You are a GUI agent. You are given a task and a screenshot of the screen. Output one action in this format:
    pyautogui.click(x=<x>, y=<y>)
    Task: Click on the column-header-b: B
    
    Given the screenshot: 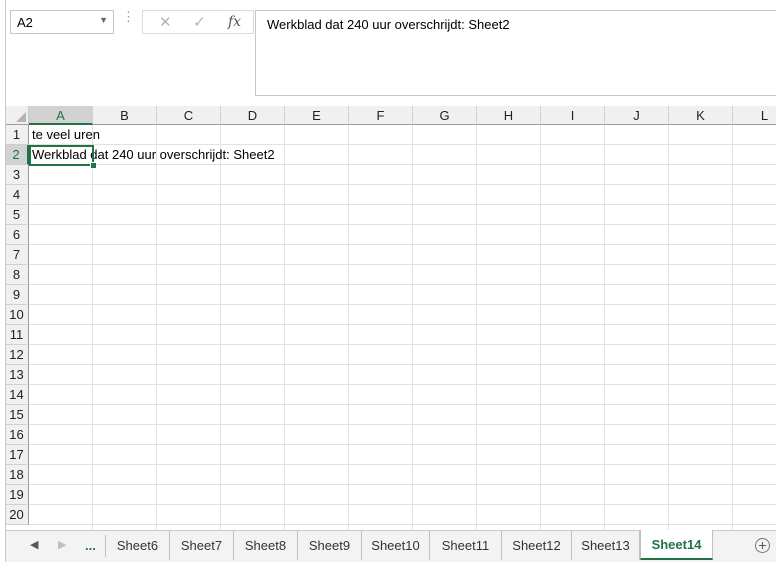 What is the action you would take?
    pyautogui.click(x=125, y=115)
    